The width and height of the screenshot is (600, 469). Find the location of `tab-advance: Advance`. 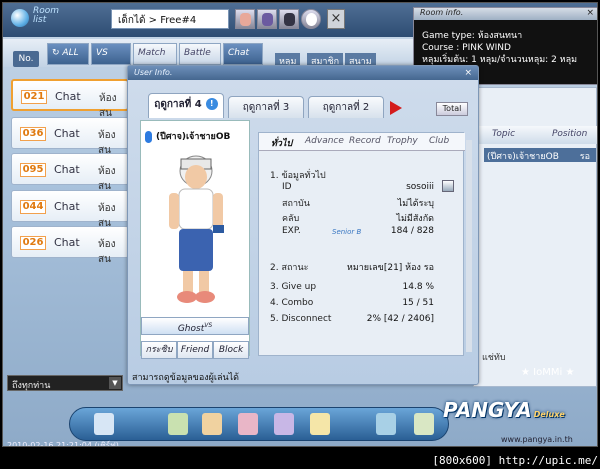

tab-advance: Advance is located at coordinates (324, 141).